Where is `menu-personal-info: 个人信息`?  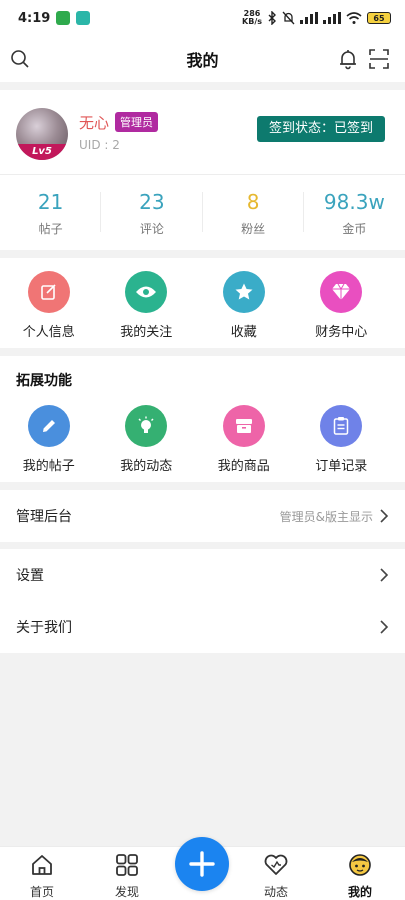 menu-personal-info: 个人信息 is located at coordinates (49, 309).